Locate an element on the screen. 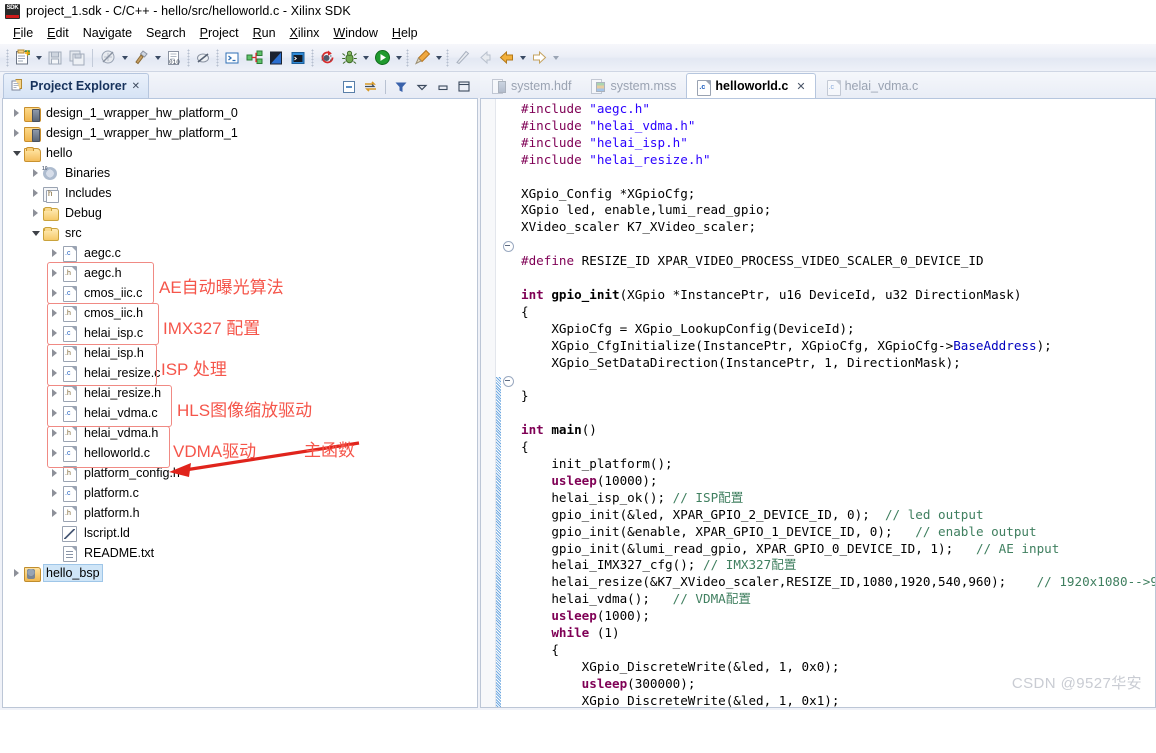 The image size is (1156, 753). tree-row: README.txt is located at coordinates (240, 553).